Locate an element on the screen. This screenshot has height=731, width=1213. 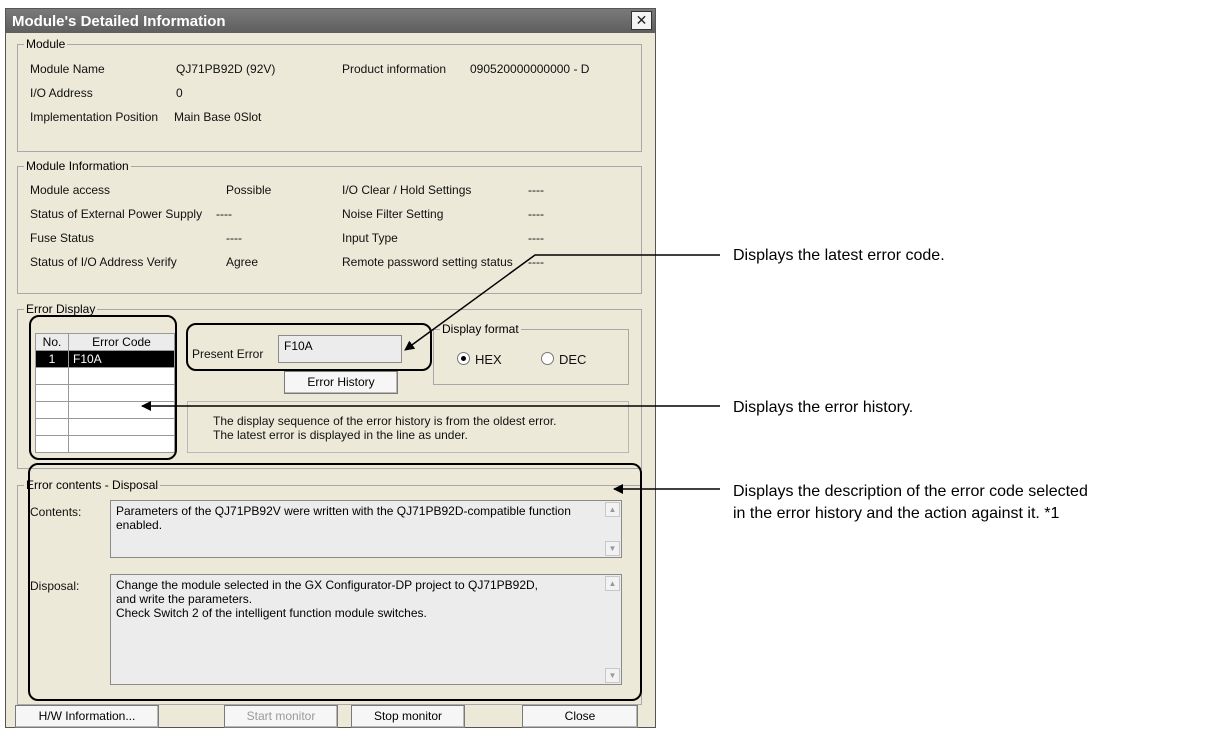
latest-error-leader is located at coordinates (562, 302).